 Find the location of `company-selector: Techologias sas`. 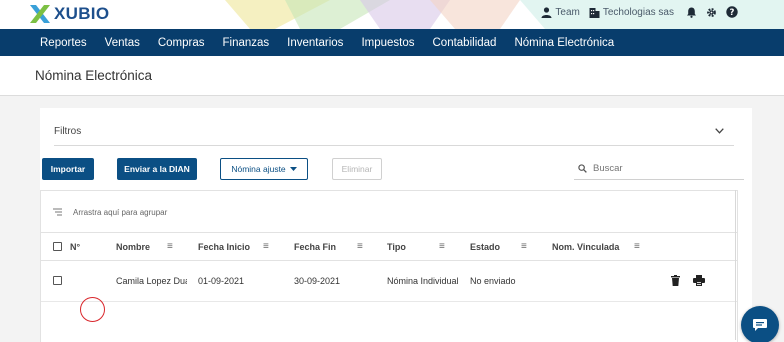

company-selector: Techologias sas is located at coordinates (631, 12).